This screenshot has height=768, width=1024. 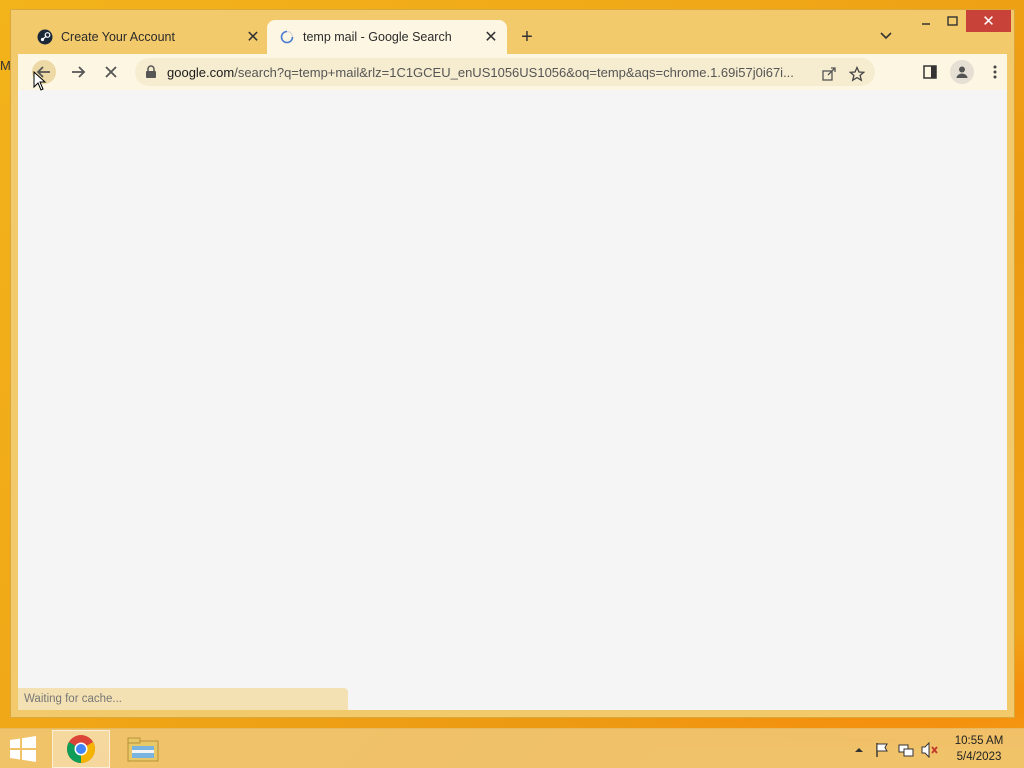 What do you see at coordinates (979, 741) in the screenshot?
I see `clock-time: 10:55 AM` at bounding box center [979, 741].